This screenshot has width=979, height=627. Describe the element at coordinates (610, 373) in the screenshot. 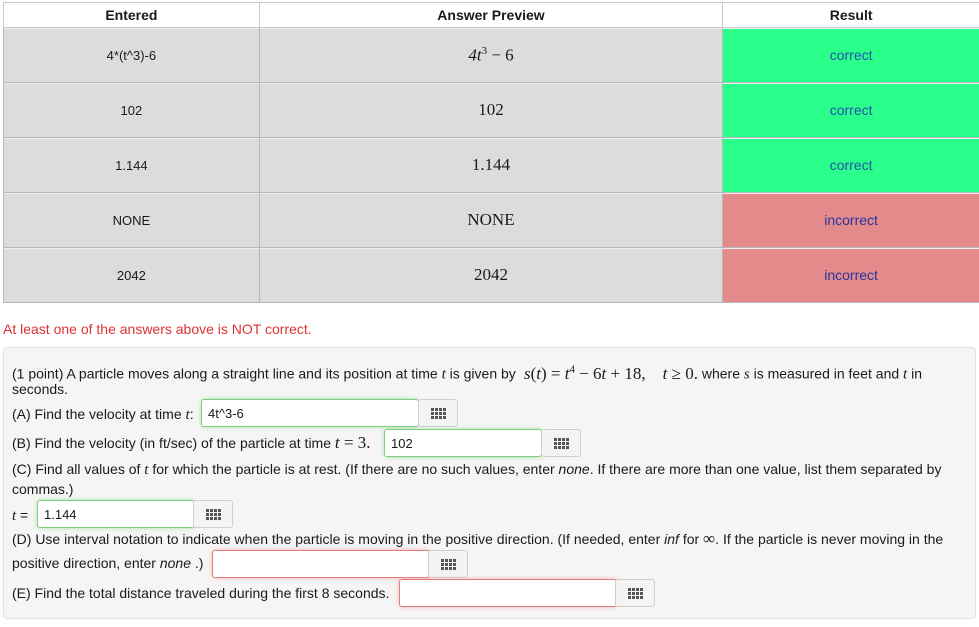

I see `position-formula: s(t) = t4 − 6t + 18, t ≥ 0.` at that location.